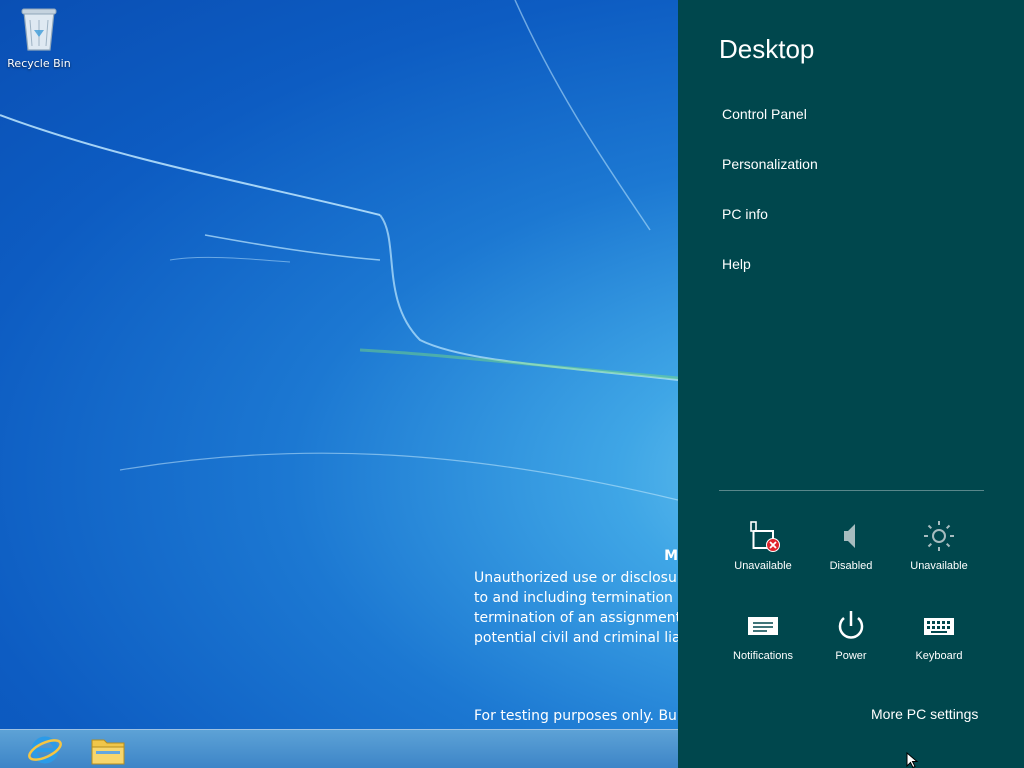  What do you see at coordinates (851, 566) in the screenshot?
I see `volume-tile-label: Disabled` at bounding box center [851, 566].